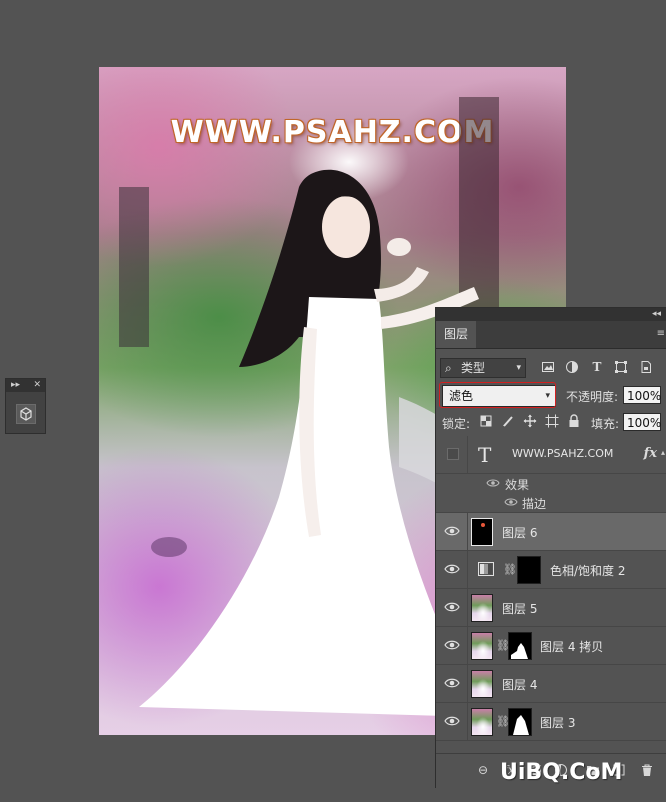 Image resolution: width=666 pixels, height=802 pixels. I want to click on layer-name: 图层 4 拷贝, so click(572, 647).